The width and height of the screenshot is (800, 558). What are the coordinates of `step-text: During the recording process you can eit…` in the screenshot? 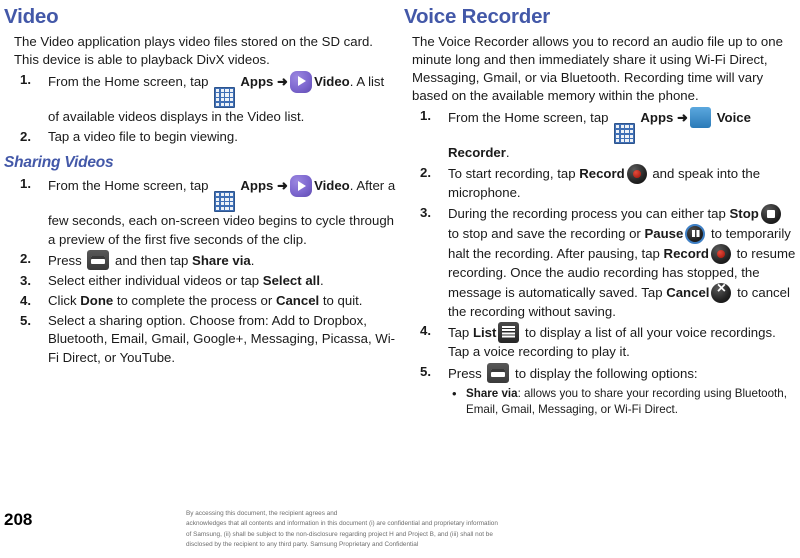 It's located at (621, 261).